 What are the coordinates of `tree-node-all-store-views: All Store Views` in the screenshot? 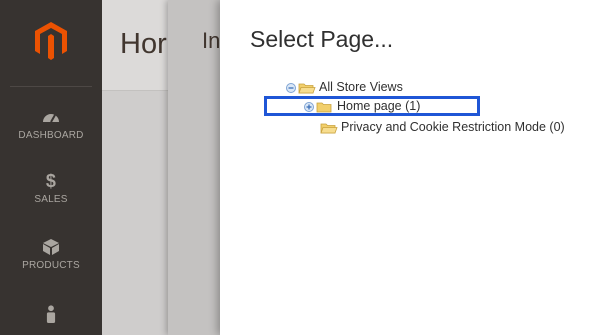 It's located at (344, 87).